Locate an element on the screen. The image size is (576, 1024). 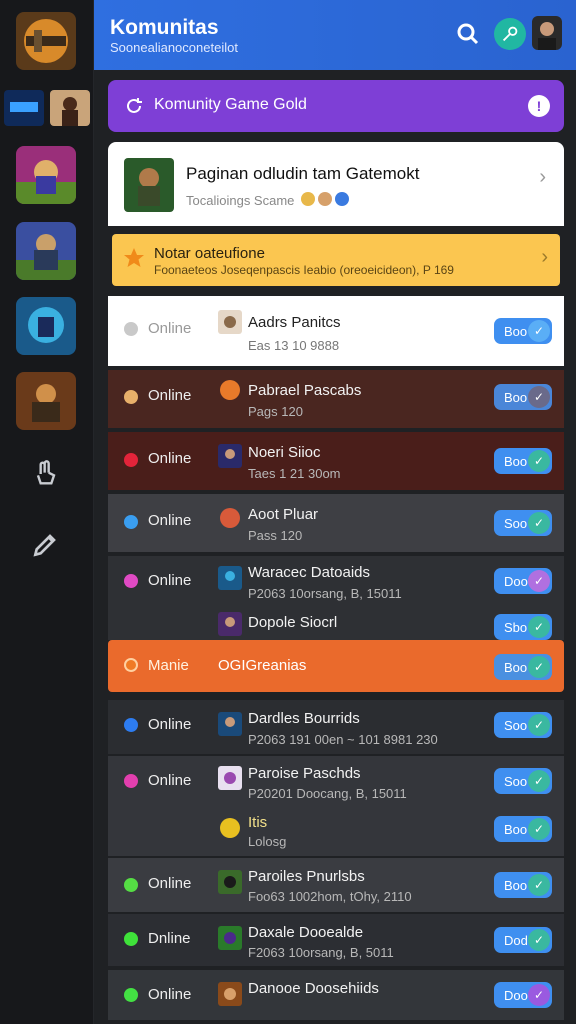
player-detail: Eas 13 10 9888 is located at coordinates (294, 345).